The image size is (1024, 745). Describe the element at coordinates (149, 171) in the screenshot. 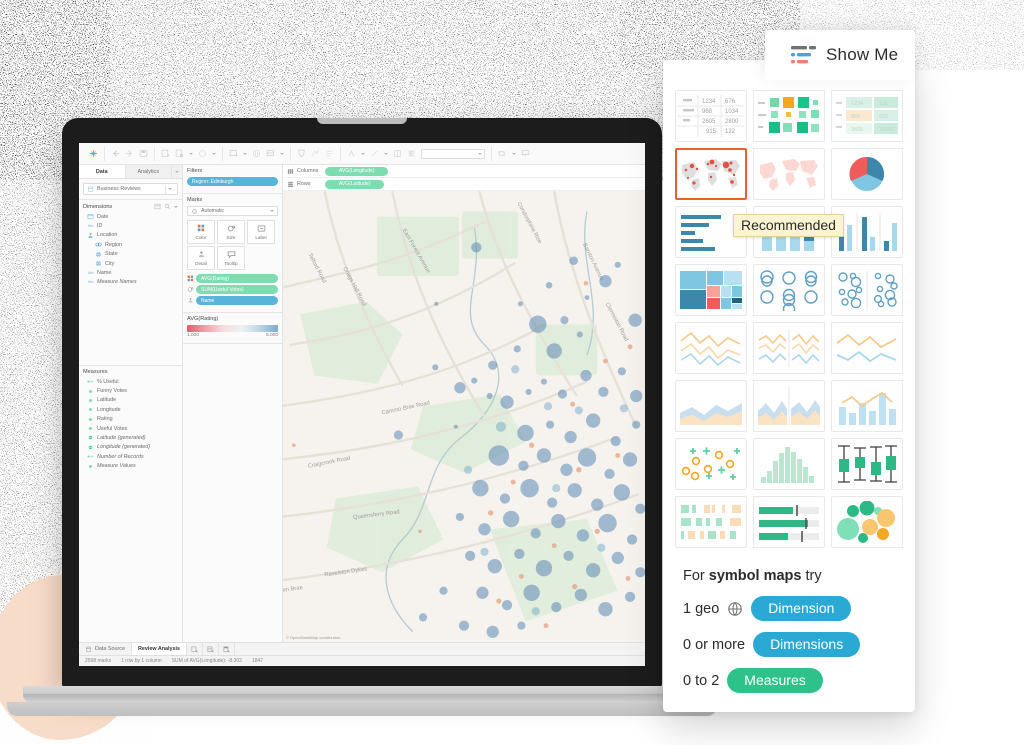

I see `tab-analytics: Analytics` at that location.